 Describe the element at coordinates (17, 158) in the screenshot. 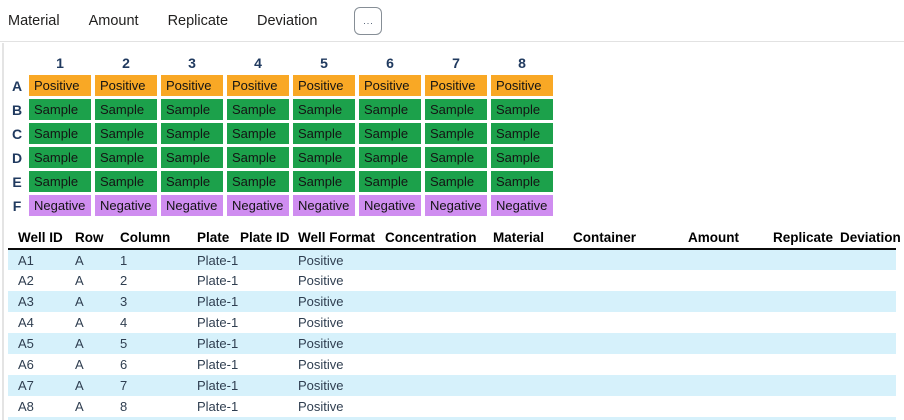

I see `plate-row-label: D` at that location.